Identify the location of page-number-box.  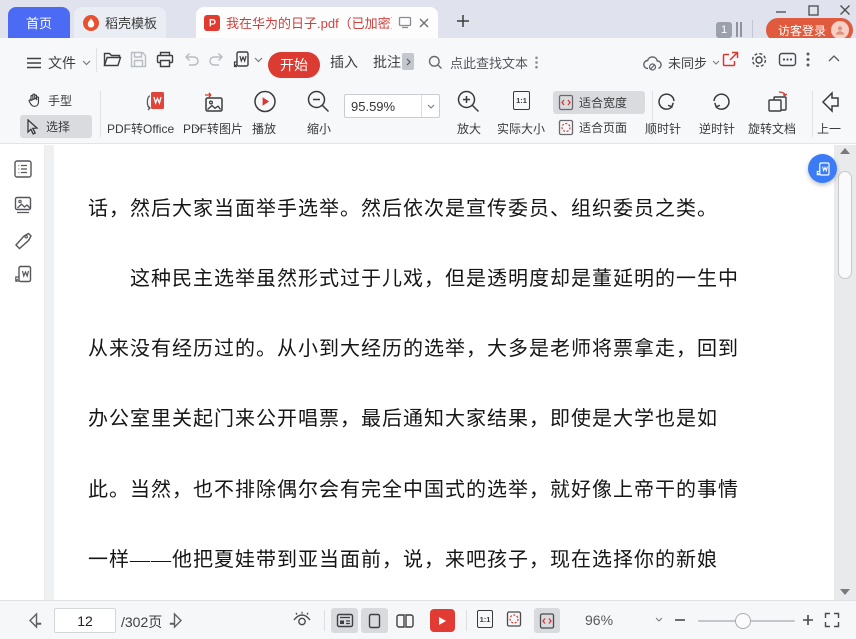
(85, 620).